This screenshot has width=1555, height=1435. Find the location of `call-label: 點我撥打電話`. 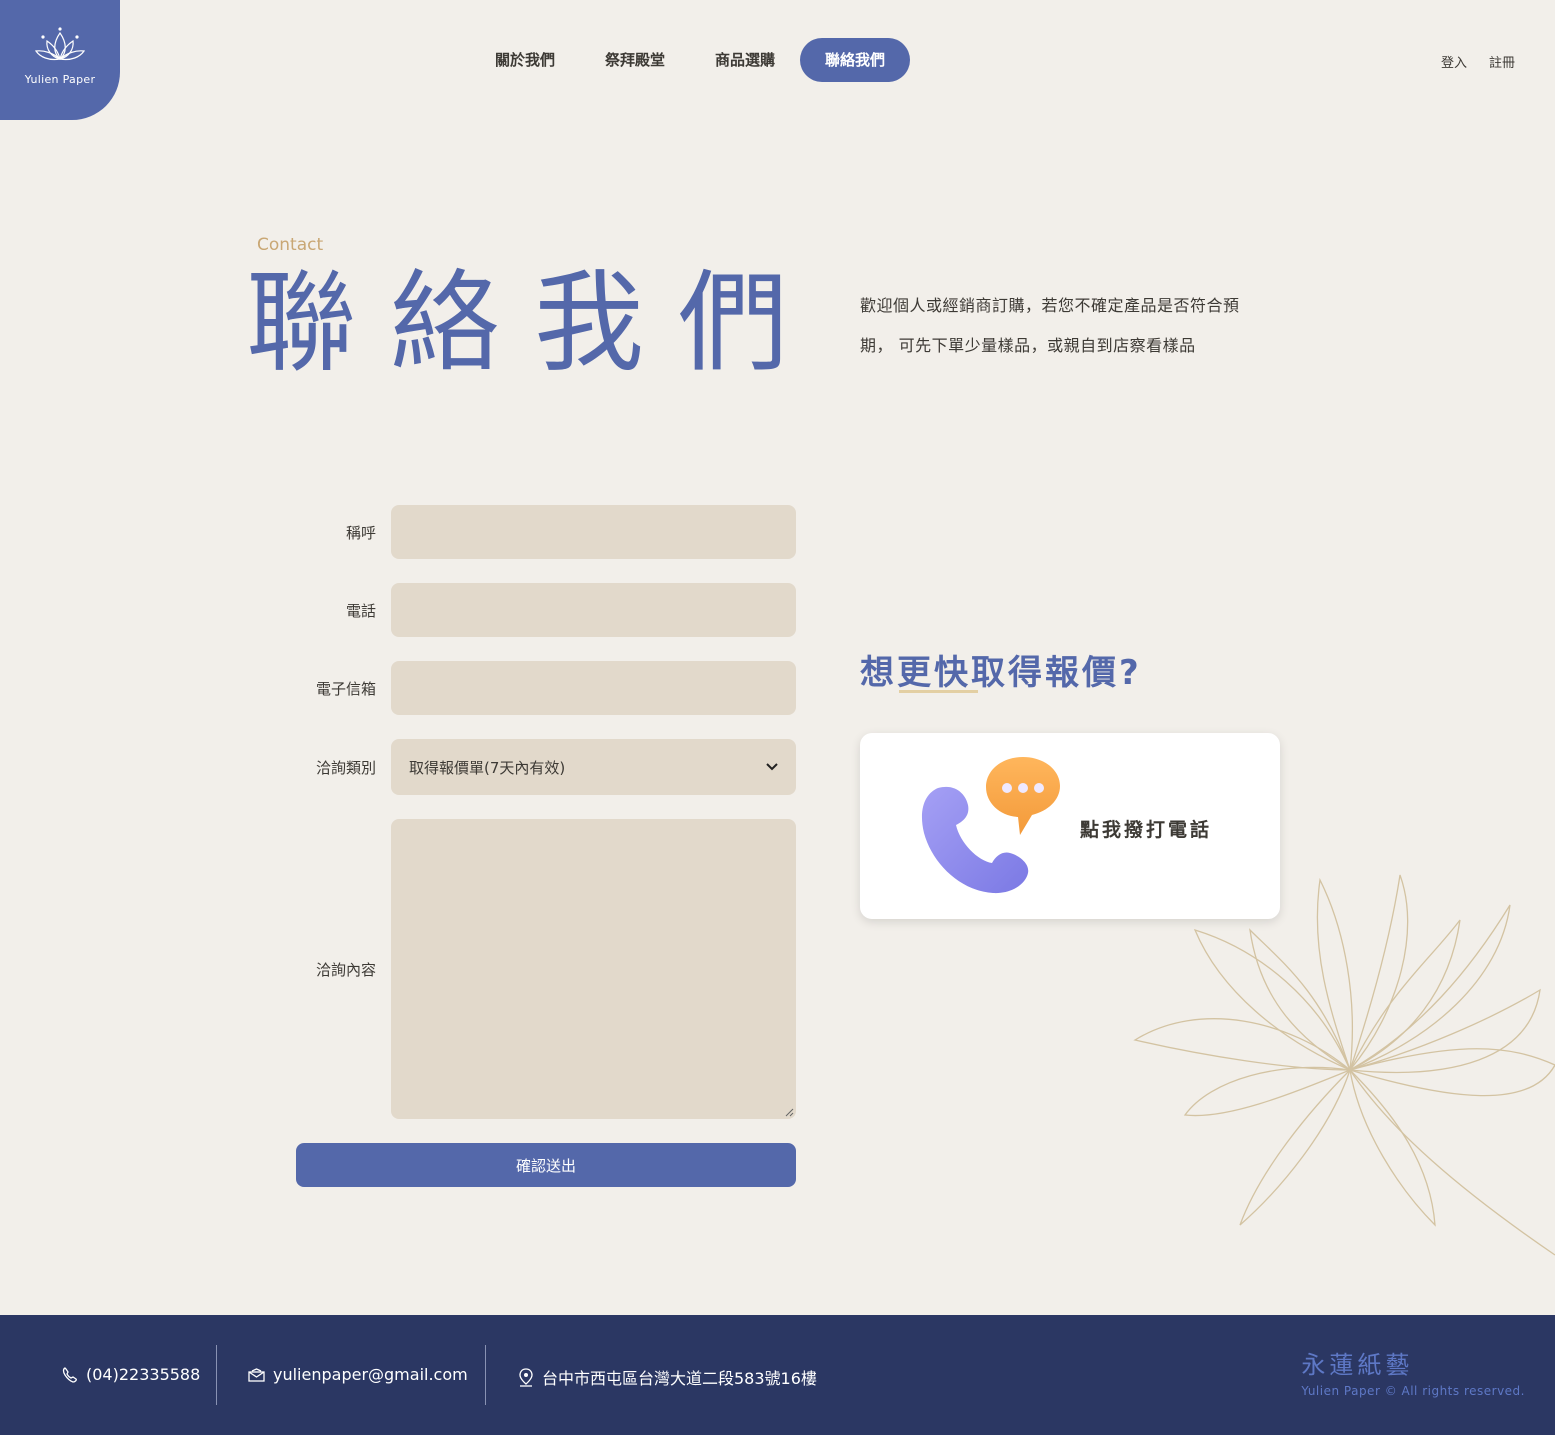

call-label: 點我撥打電話 is located at coordinates (1146, 830).